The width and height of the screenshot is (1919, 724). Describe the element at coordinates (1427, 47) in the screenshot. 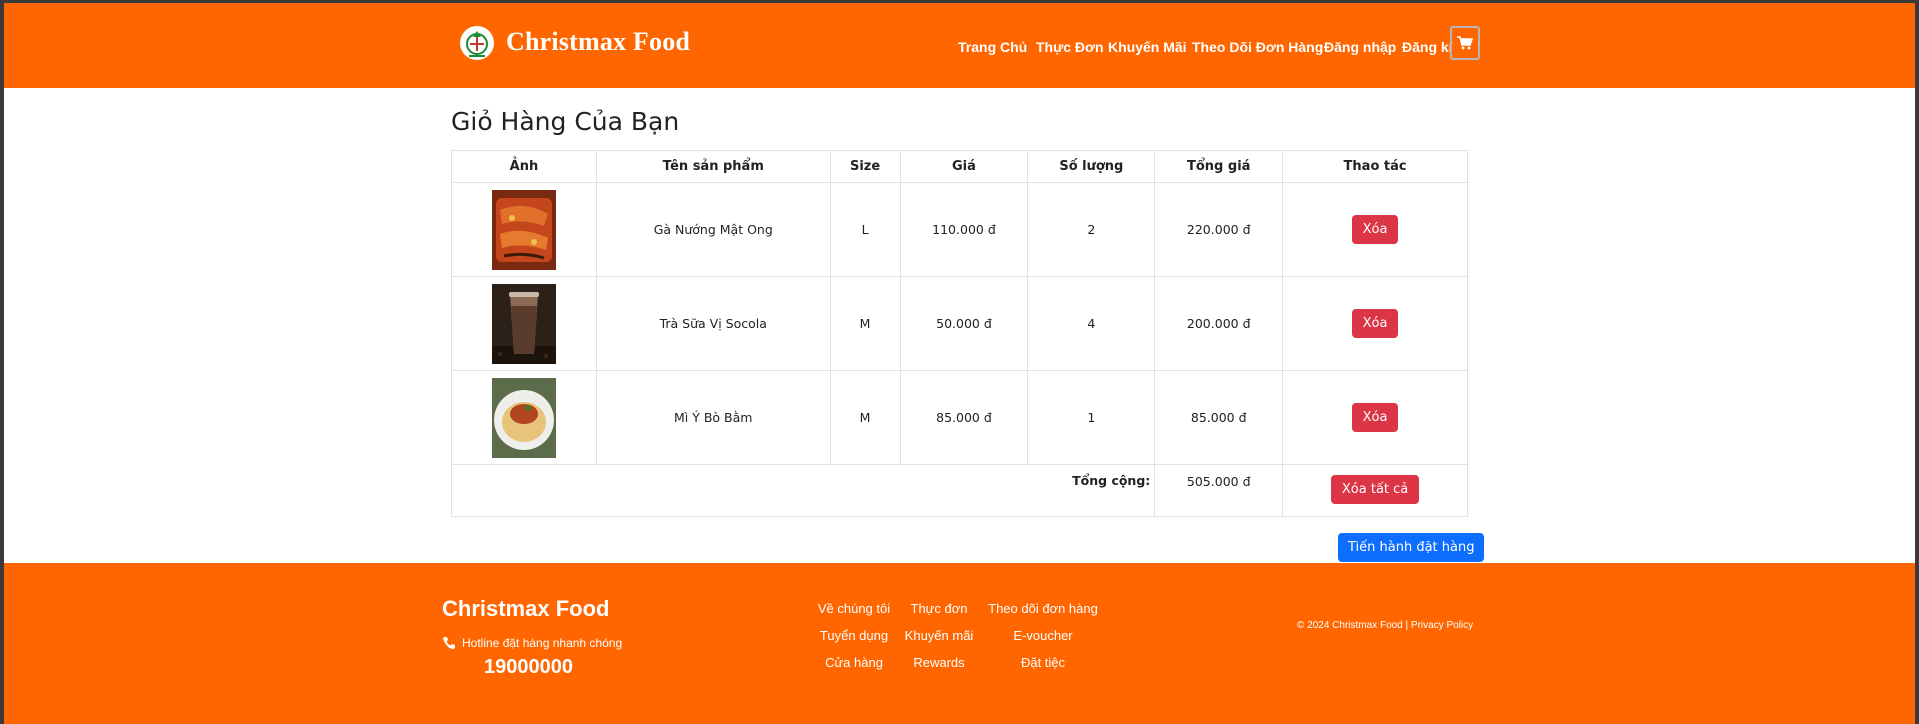

I see `nav-register: Đăng kí` at that location.